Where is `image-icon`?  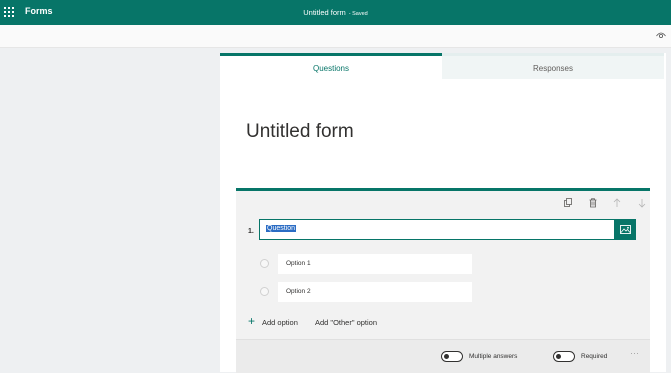
image-icon is located at coordinates (625, 229).